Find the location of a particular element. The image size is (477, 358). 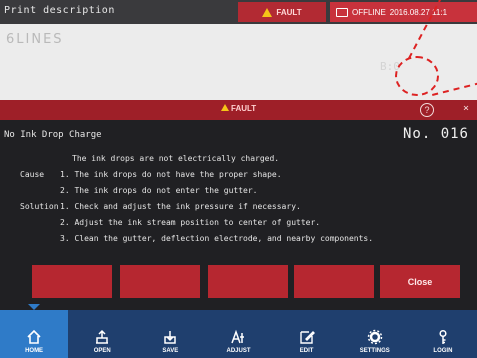

nav-login: LOGIN is located at coordinates (443, 334).